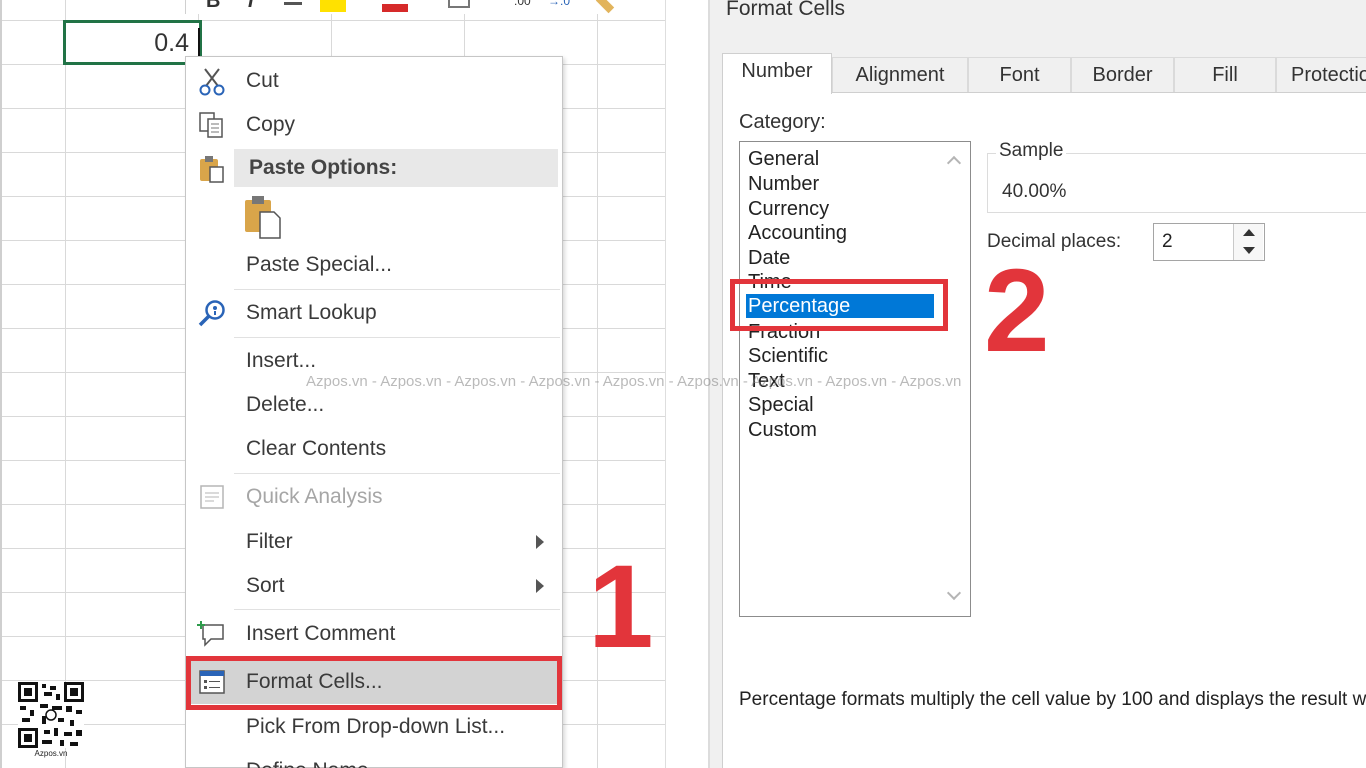 This screenshot has width=1366, height=768. I want to click on qr-caption: Azpos.vn, so click(51, 753).